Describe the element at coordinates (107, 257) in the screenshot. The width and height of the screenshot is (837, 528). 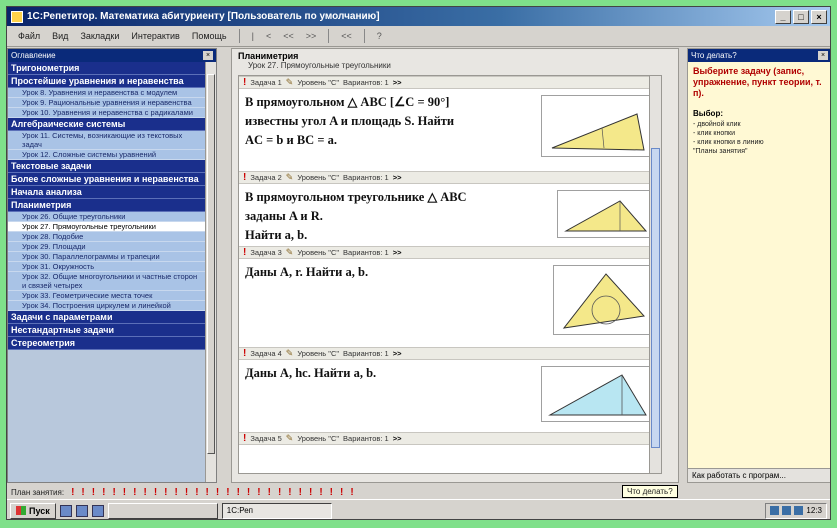
I see `toc-lesson-item: Урок 30. Параллелограммы и трапеции` at that location.